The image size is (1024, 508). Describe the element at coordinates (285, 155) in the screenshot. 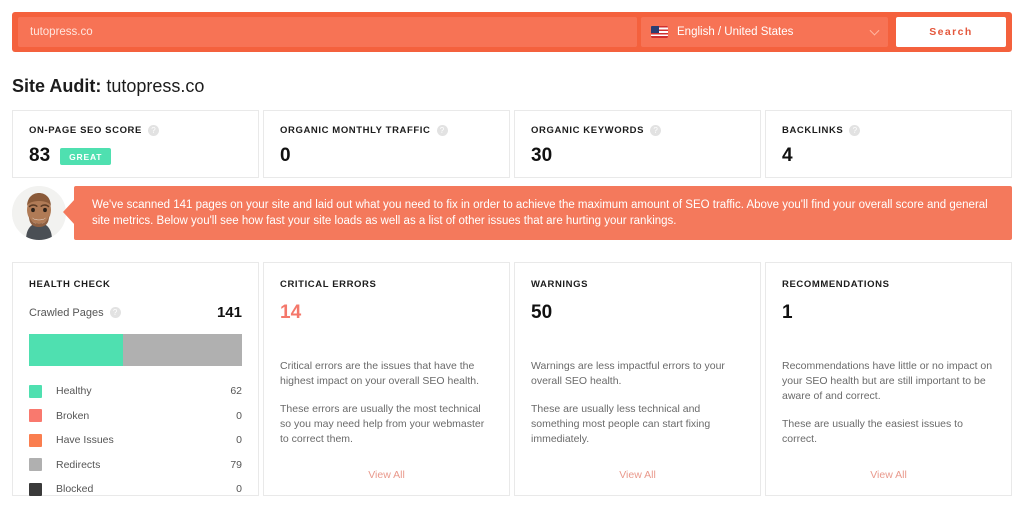

I see `metric-value: 0` at that location.